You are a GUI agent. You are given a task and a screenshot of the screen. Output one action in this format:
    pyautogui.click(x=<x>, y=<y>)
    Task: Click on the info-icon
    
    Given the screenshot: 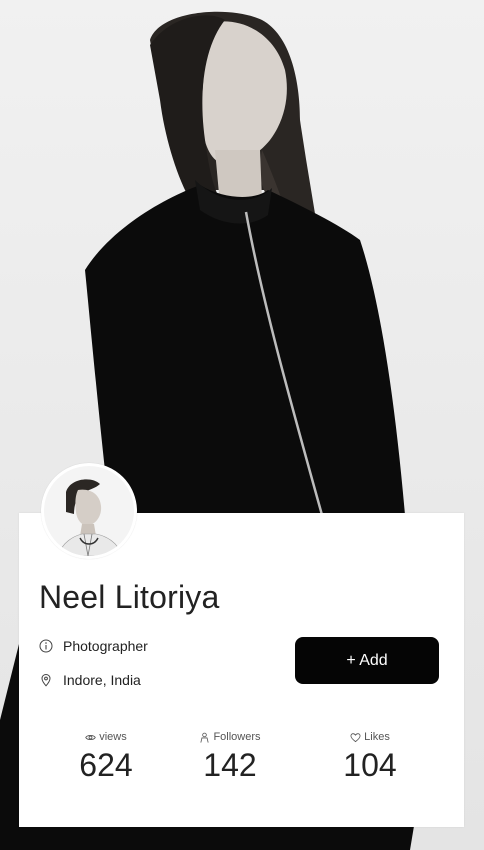 What is the action you would take?
    pyautogui.click(x=46, y=646)
    